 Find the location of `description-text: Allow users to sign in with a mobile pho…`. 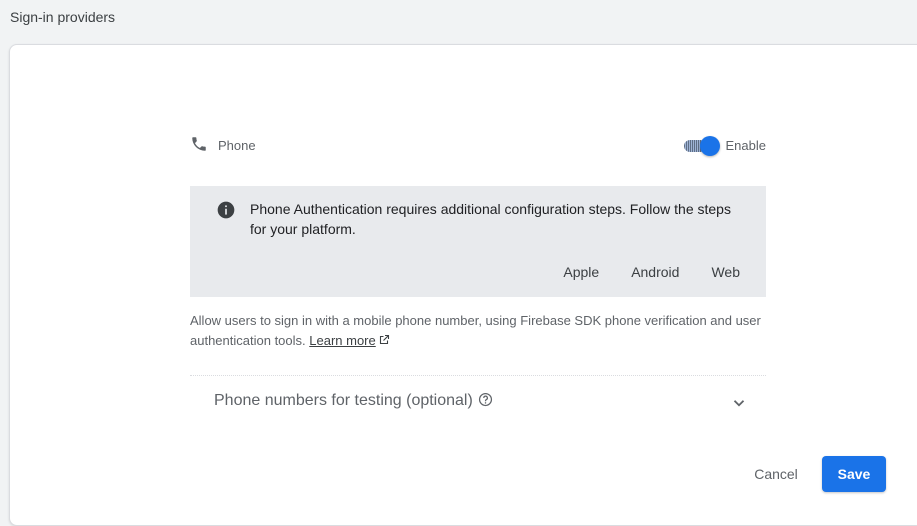

description-text: Allow users to sign in with a mobile pho… is located at coordinates (475, 330).